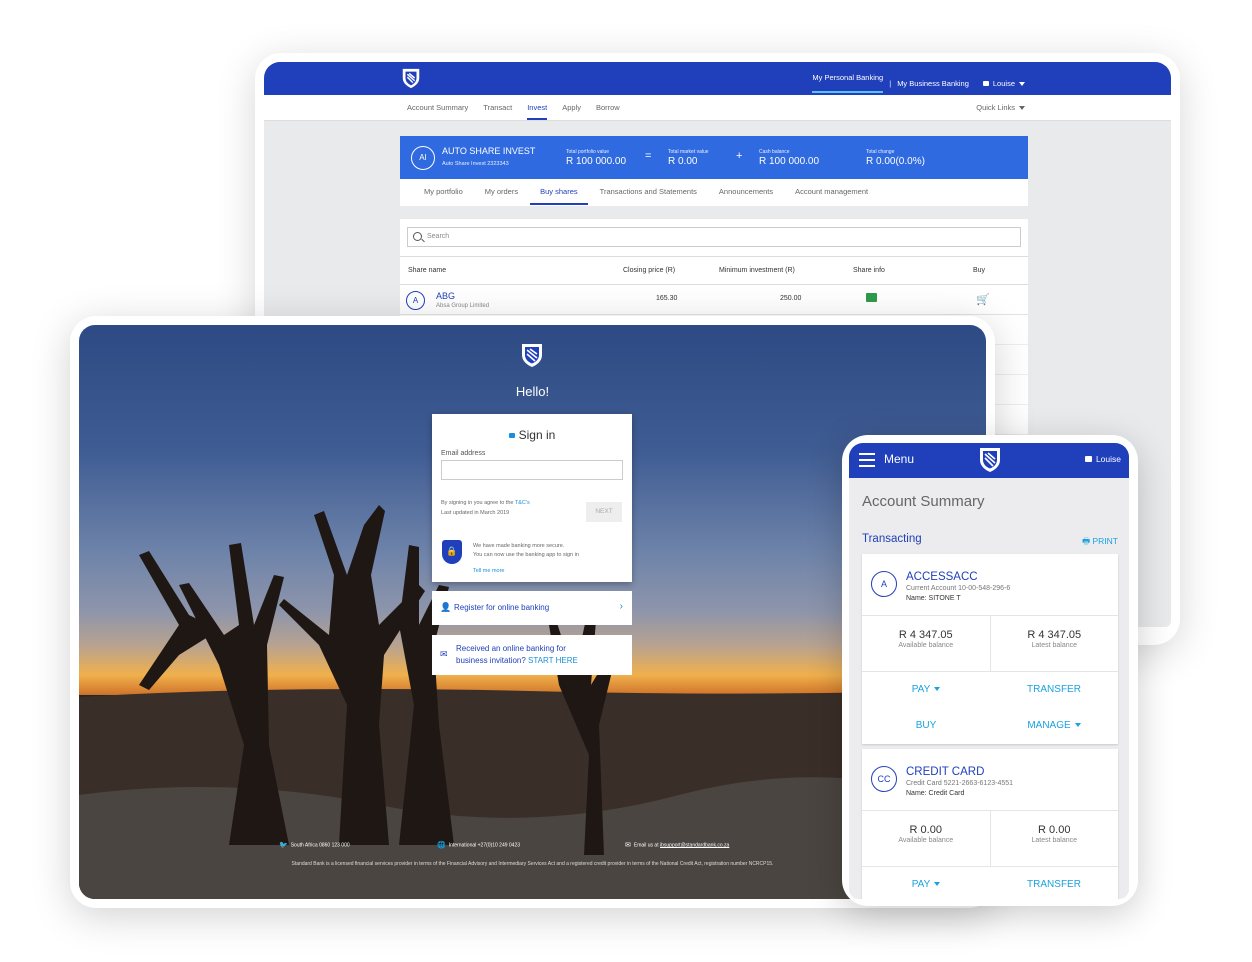 Image resolution: width=1252 pixels, height=962 pixels. Describe the element at coordinates (945, 772) in the screenshot. I see `account-name: CREDIT CARD` at that location.